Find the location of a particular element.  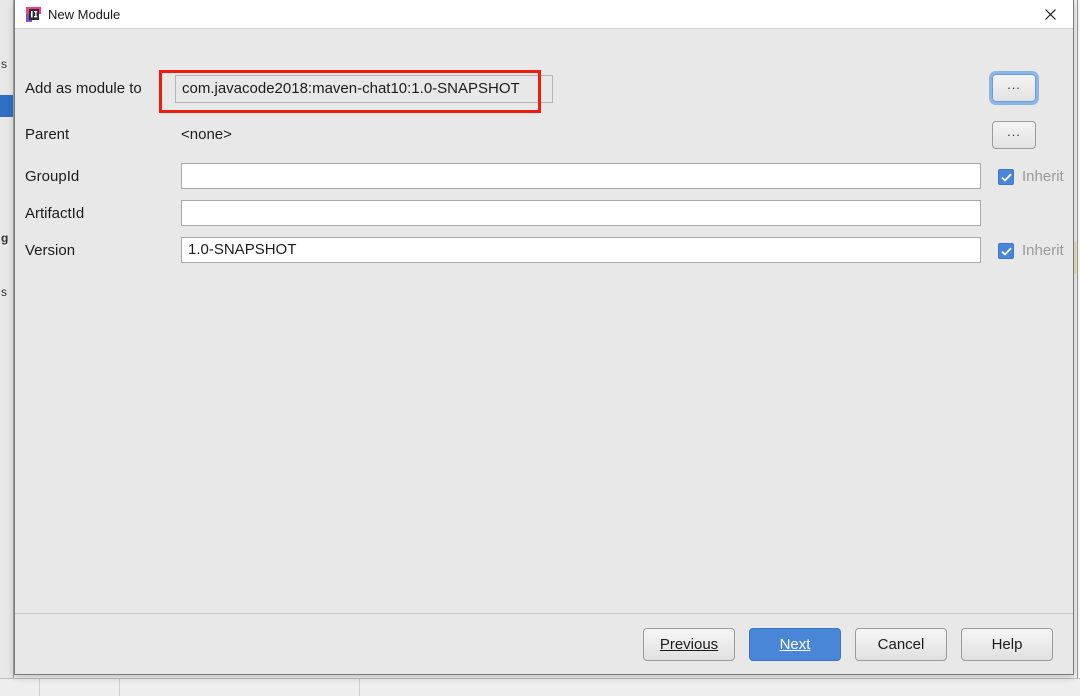

next-button: Next is located at coordinates (795, 644).